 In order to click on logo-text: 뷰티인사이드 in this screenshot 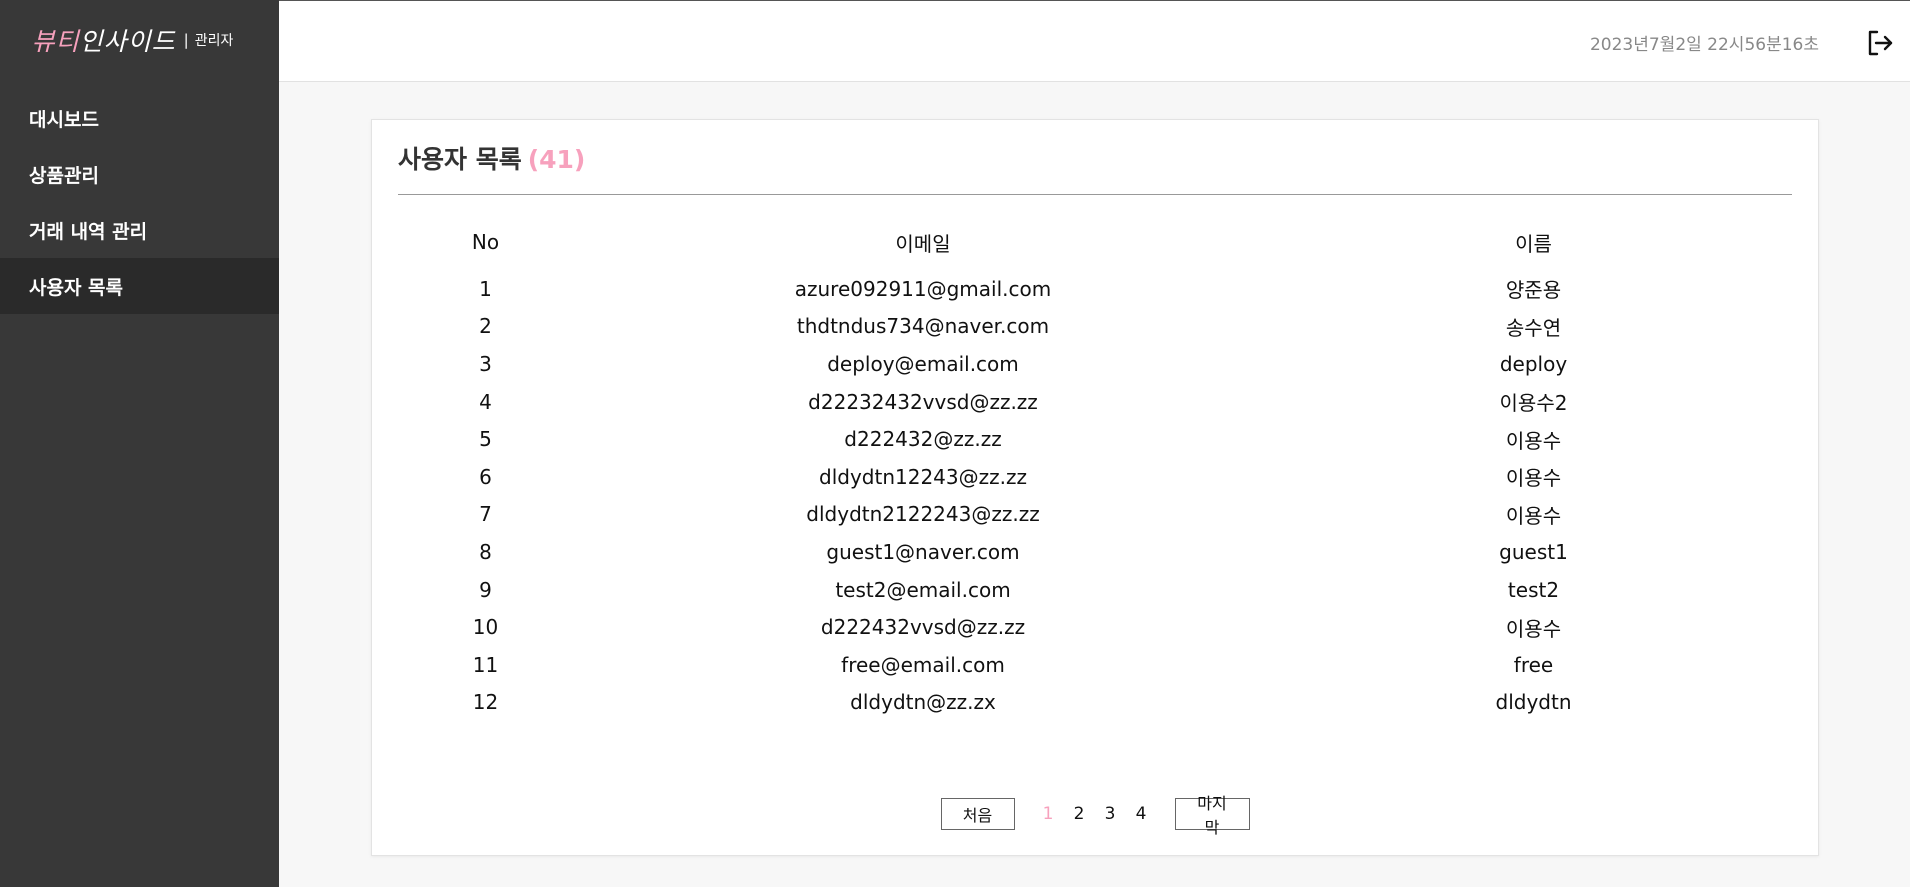, I will do `click(103, 41)`.